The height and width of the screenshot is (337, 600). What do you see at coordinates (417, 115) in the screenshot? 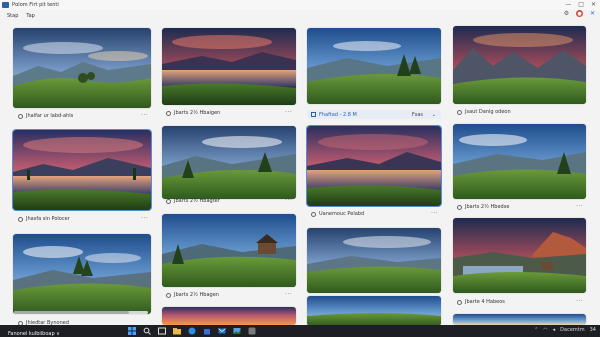
I see `sync-button: Fsas` at bounding box center [417, 115].